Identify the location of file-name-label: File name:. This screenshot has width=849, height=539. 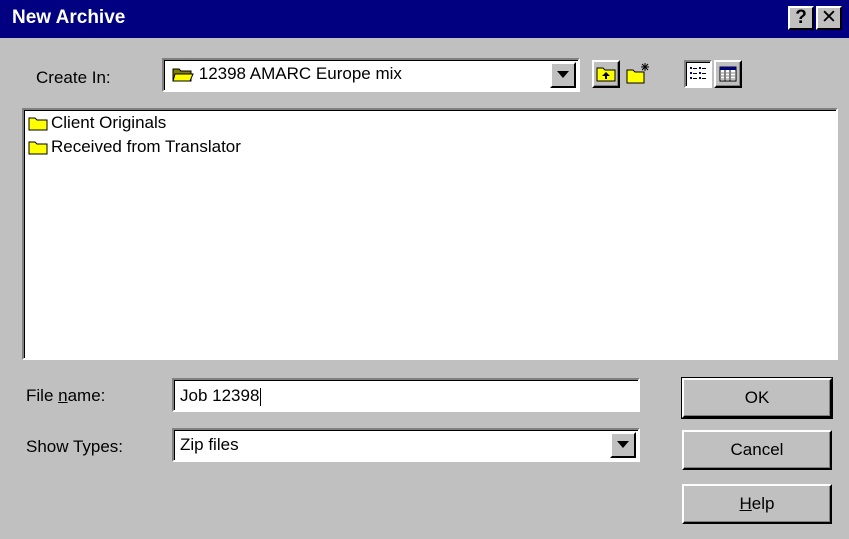
(66, 395).